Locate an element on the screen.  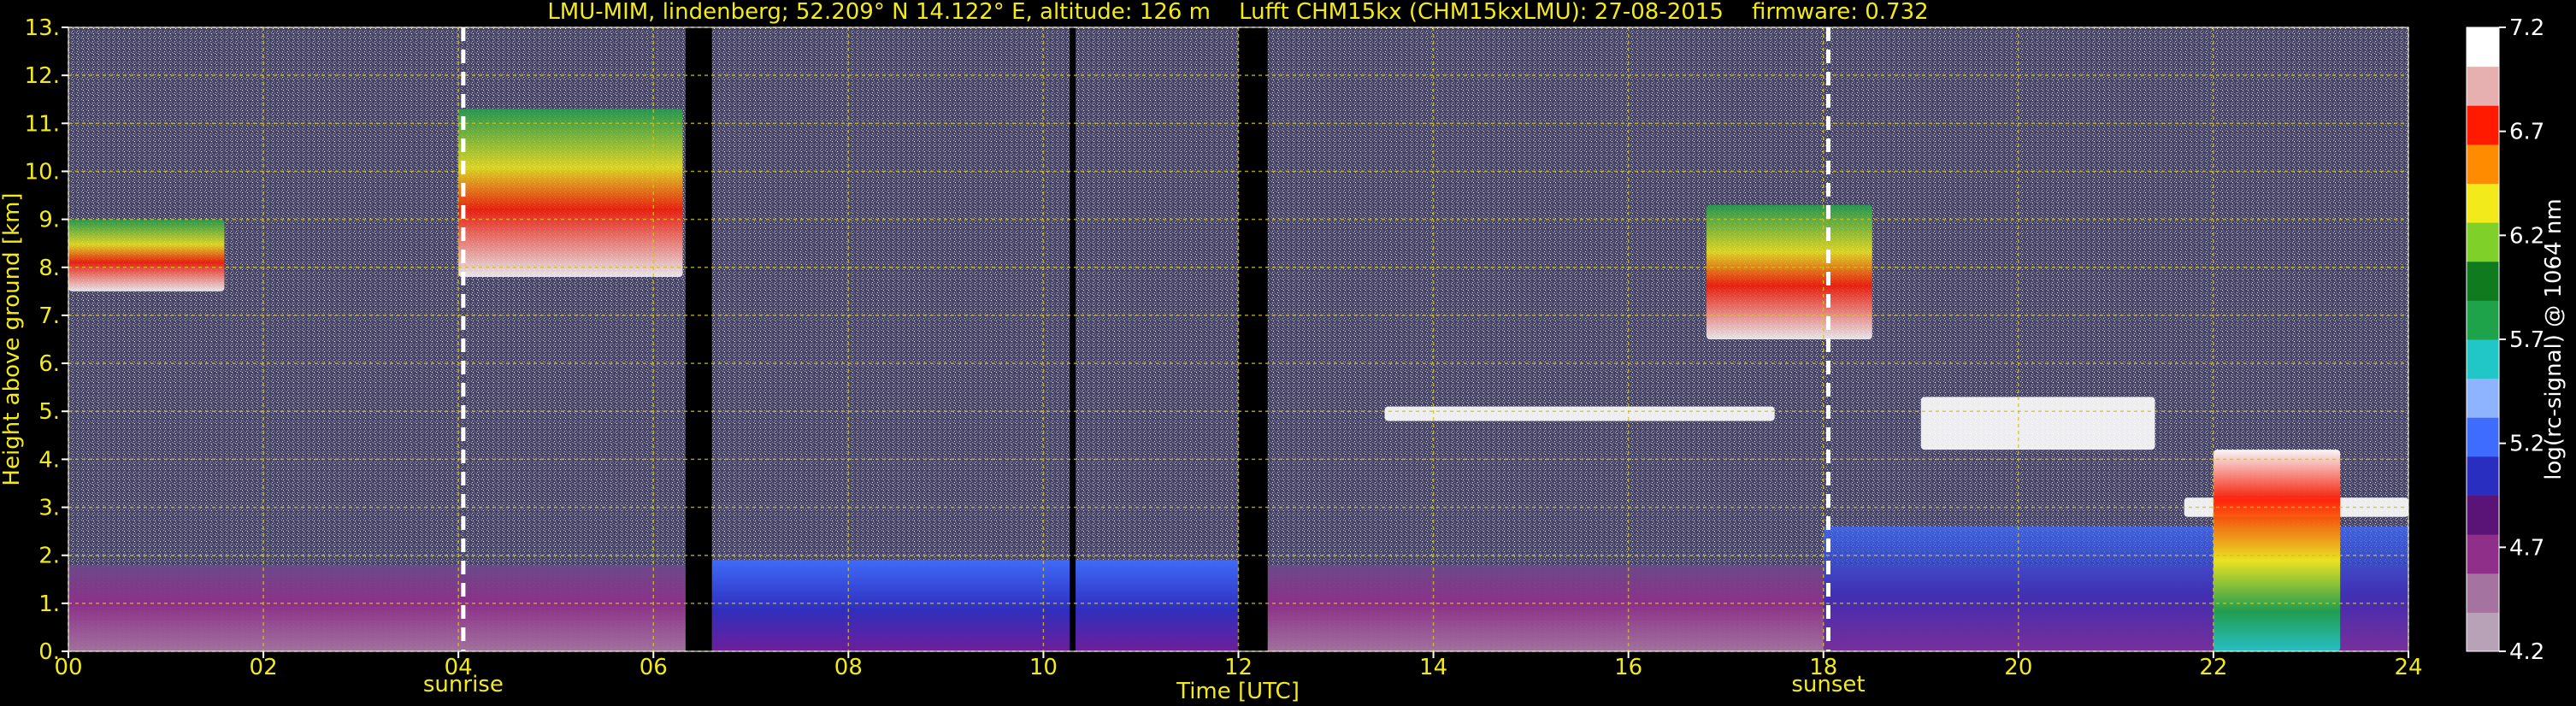
feature-precipitation is located at coordinates (2277, 550).